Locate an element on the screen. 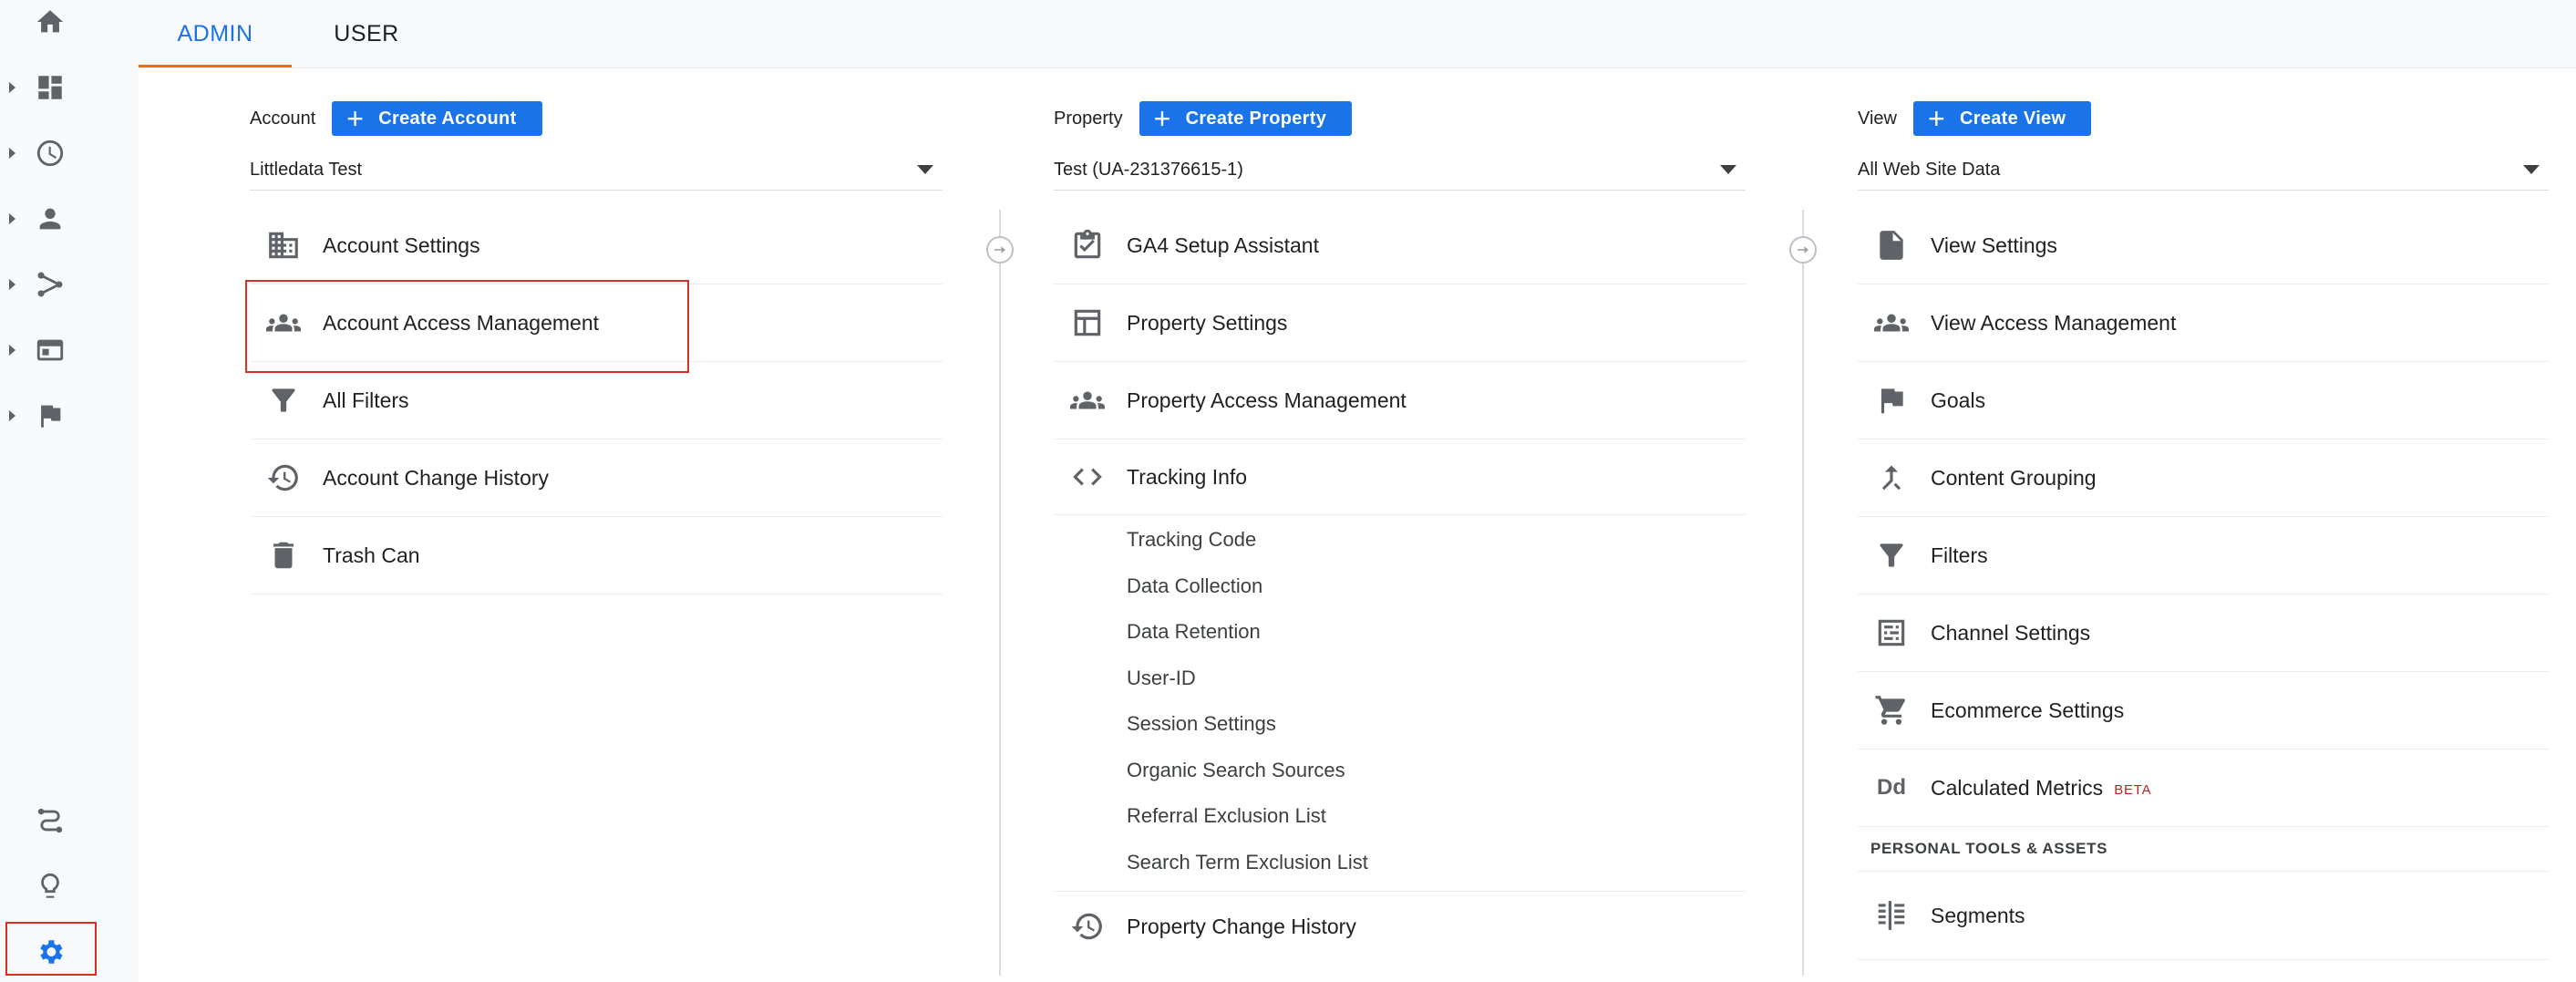  property-selector: Test (UA-231376615-1) is located at coordinates (1400, 170).